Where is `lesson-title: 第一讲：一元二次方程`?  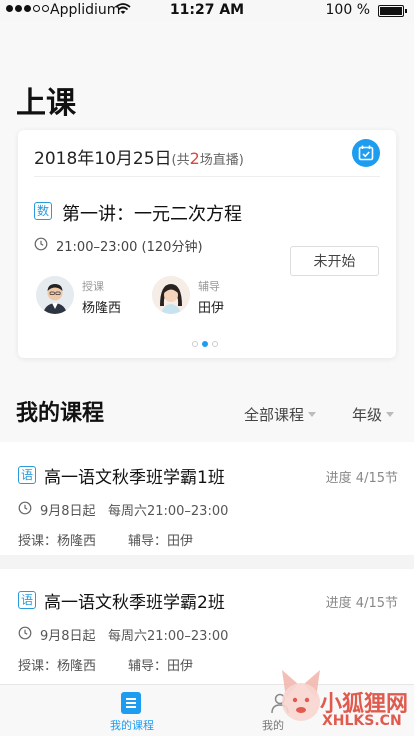
lesson-title: 第一讲：一元二次方程 is located at coordinates (152, 214).